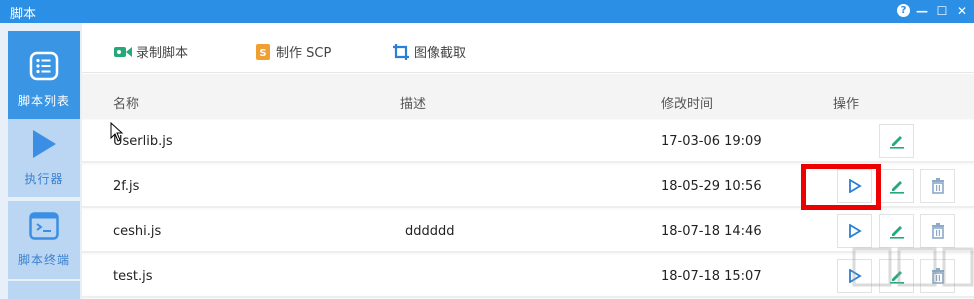 This screenshot has width=974, height=299. Describe the element at coordinates (903, 10) in the screenshot. I see `help-button: ?` at that location.